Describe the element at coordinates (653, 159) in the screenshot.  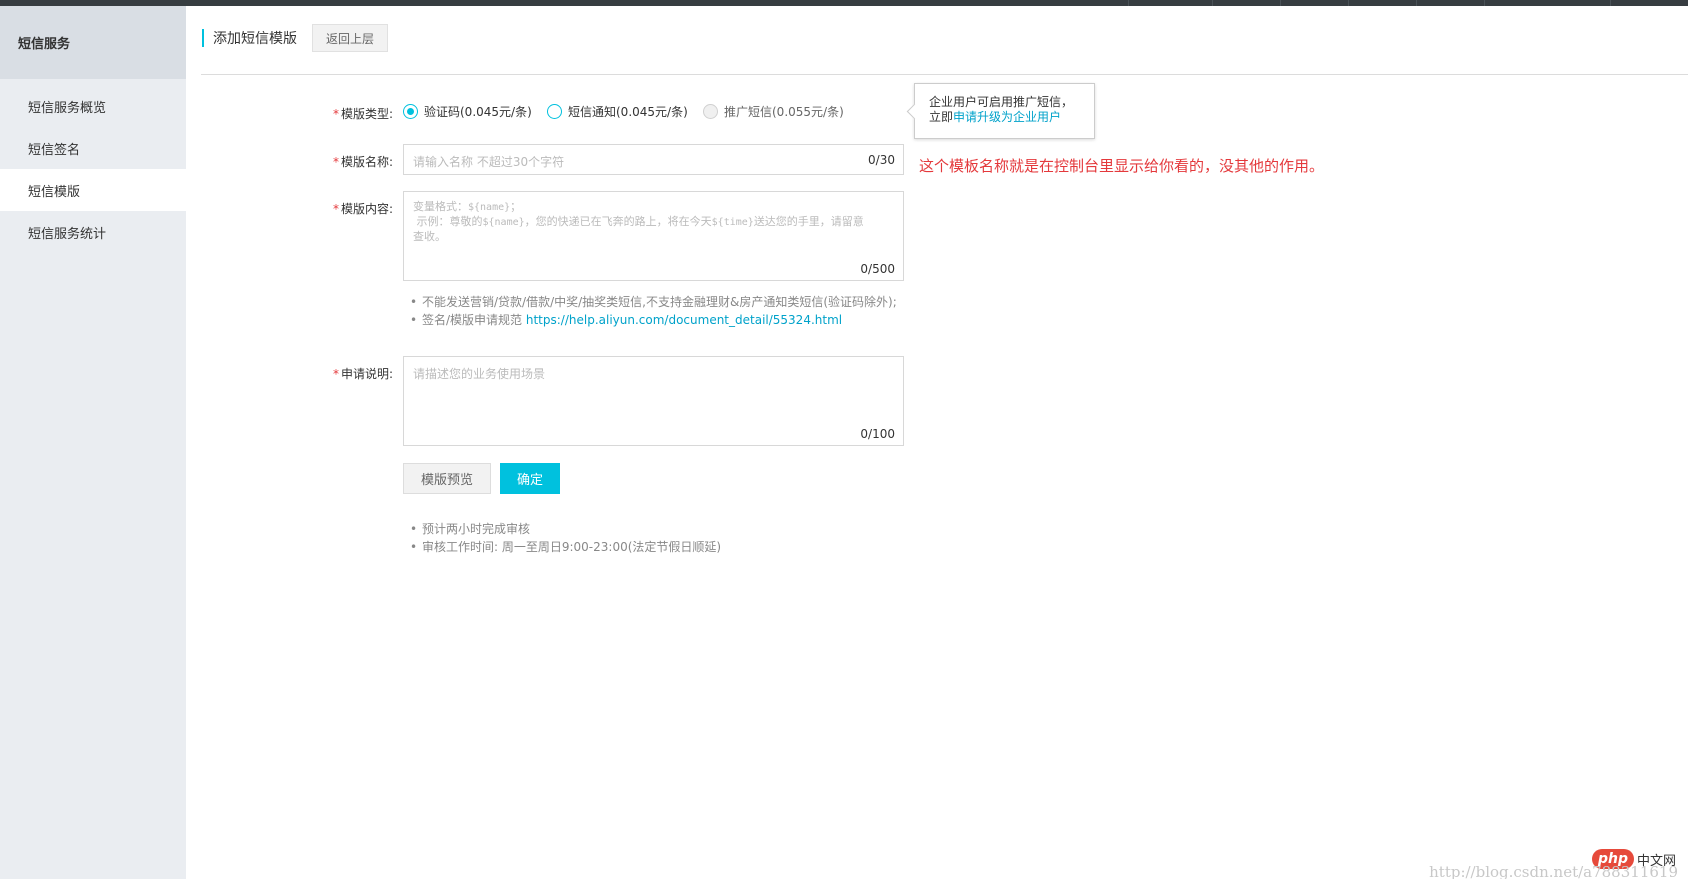
I see `template-name-input: 请输入名称 不超过30个字符 0/30` at that location.